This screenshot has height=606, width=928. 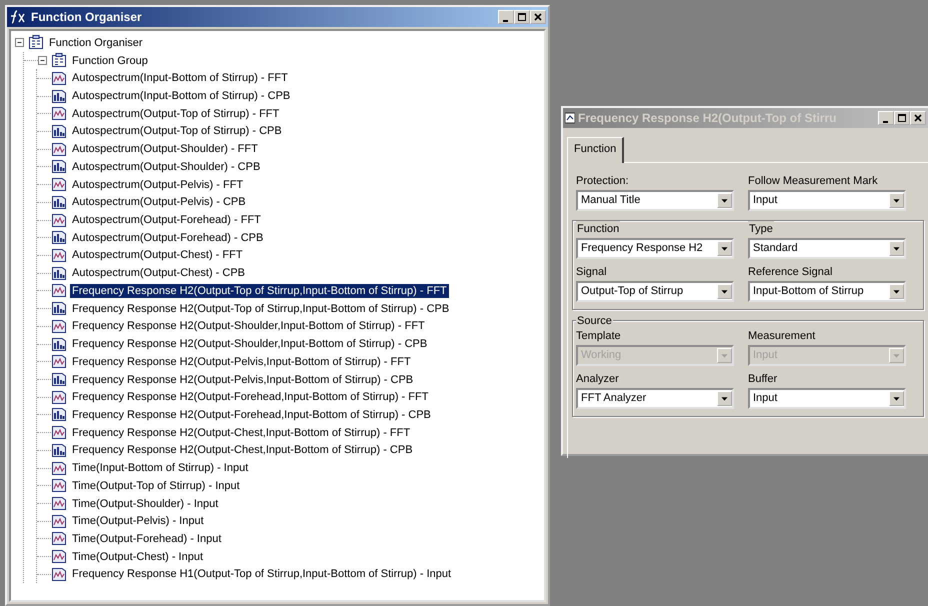 I want to click on field-label: Type, so click(x=761, y=229).